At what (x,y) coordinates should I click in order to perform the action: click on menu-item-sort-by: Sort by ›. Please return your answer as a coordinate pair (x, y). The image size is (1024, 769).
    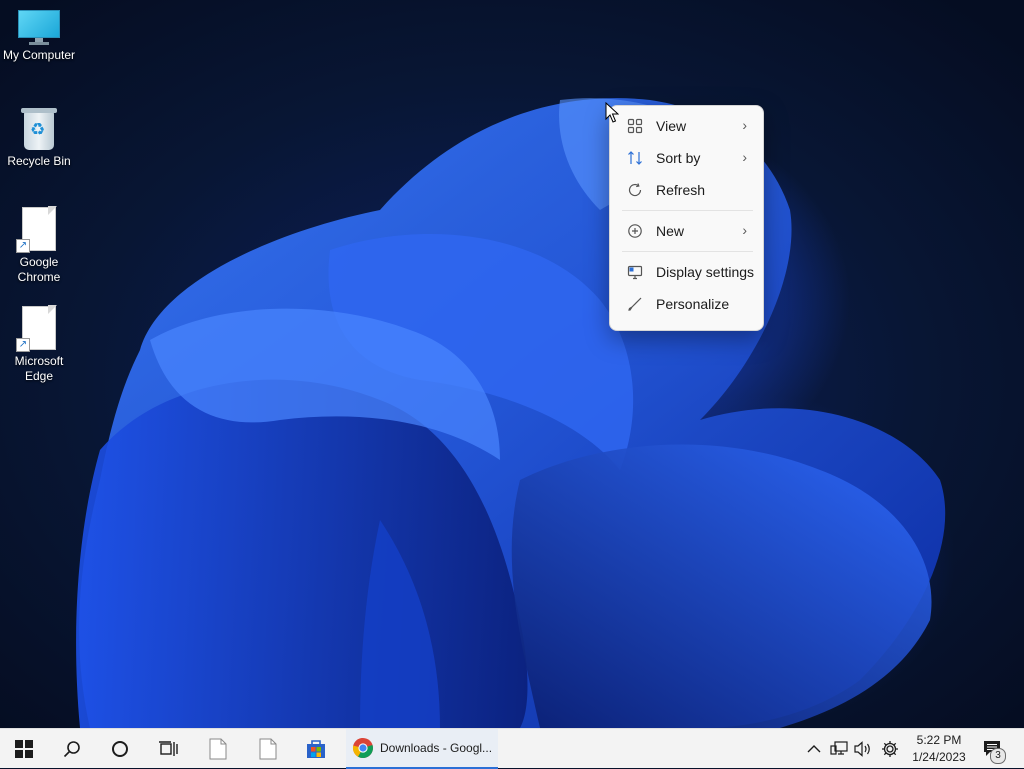
    Looking at the image, I should click on (686, 158).